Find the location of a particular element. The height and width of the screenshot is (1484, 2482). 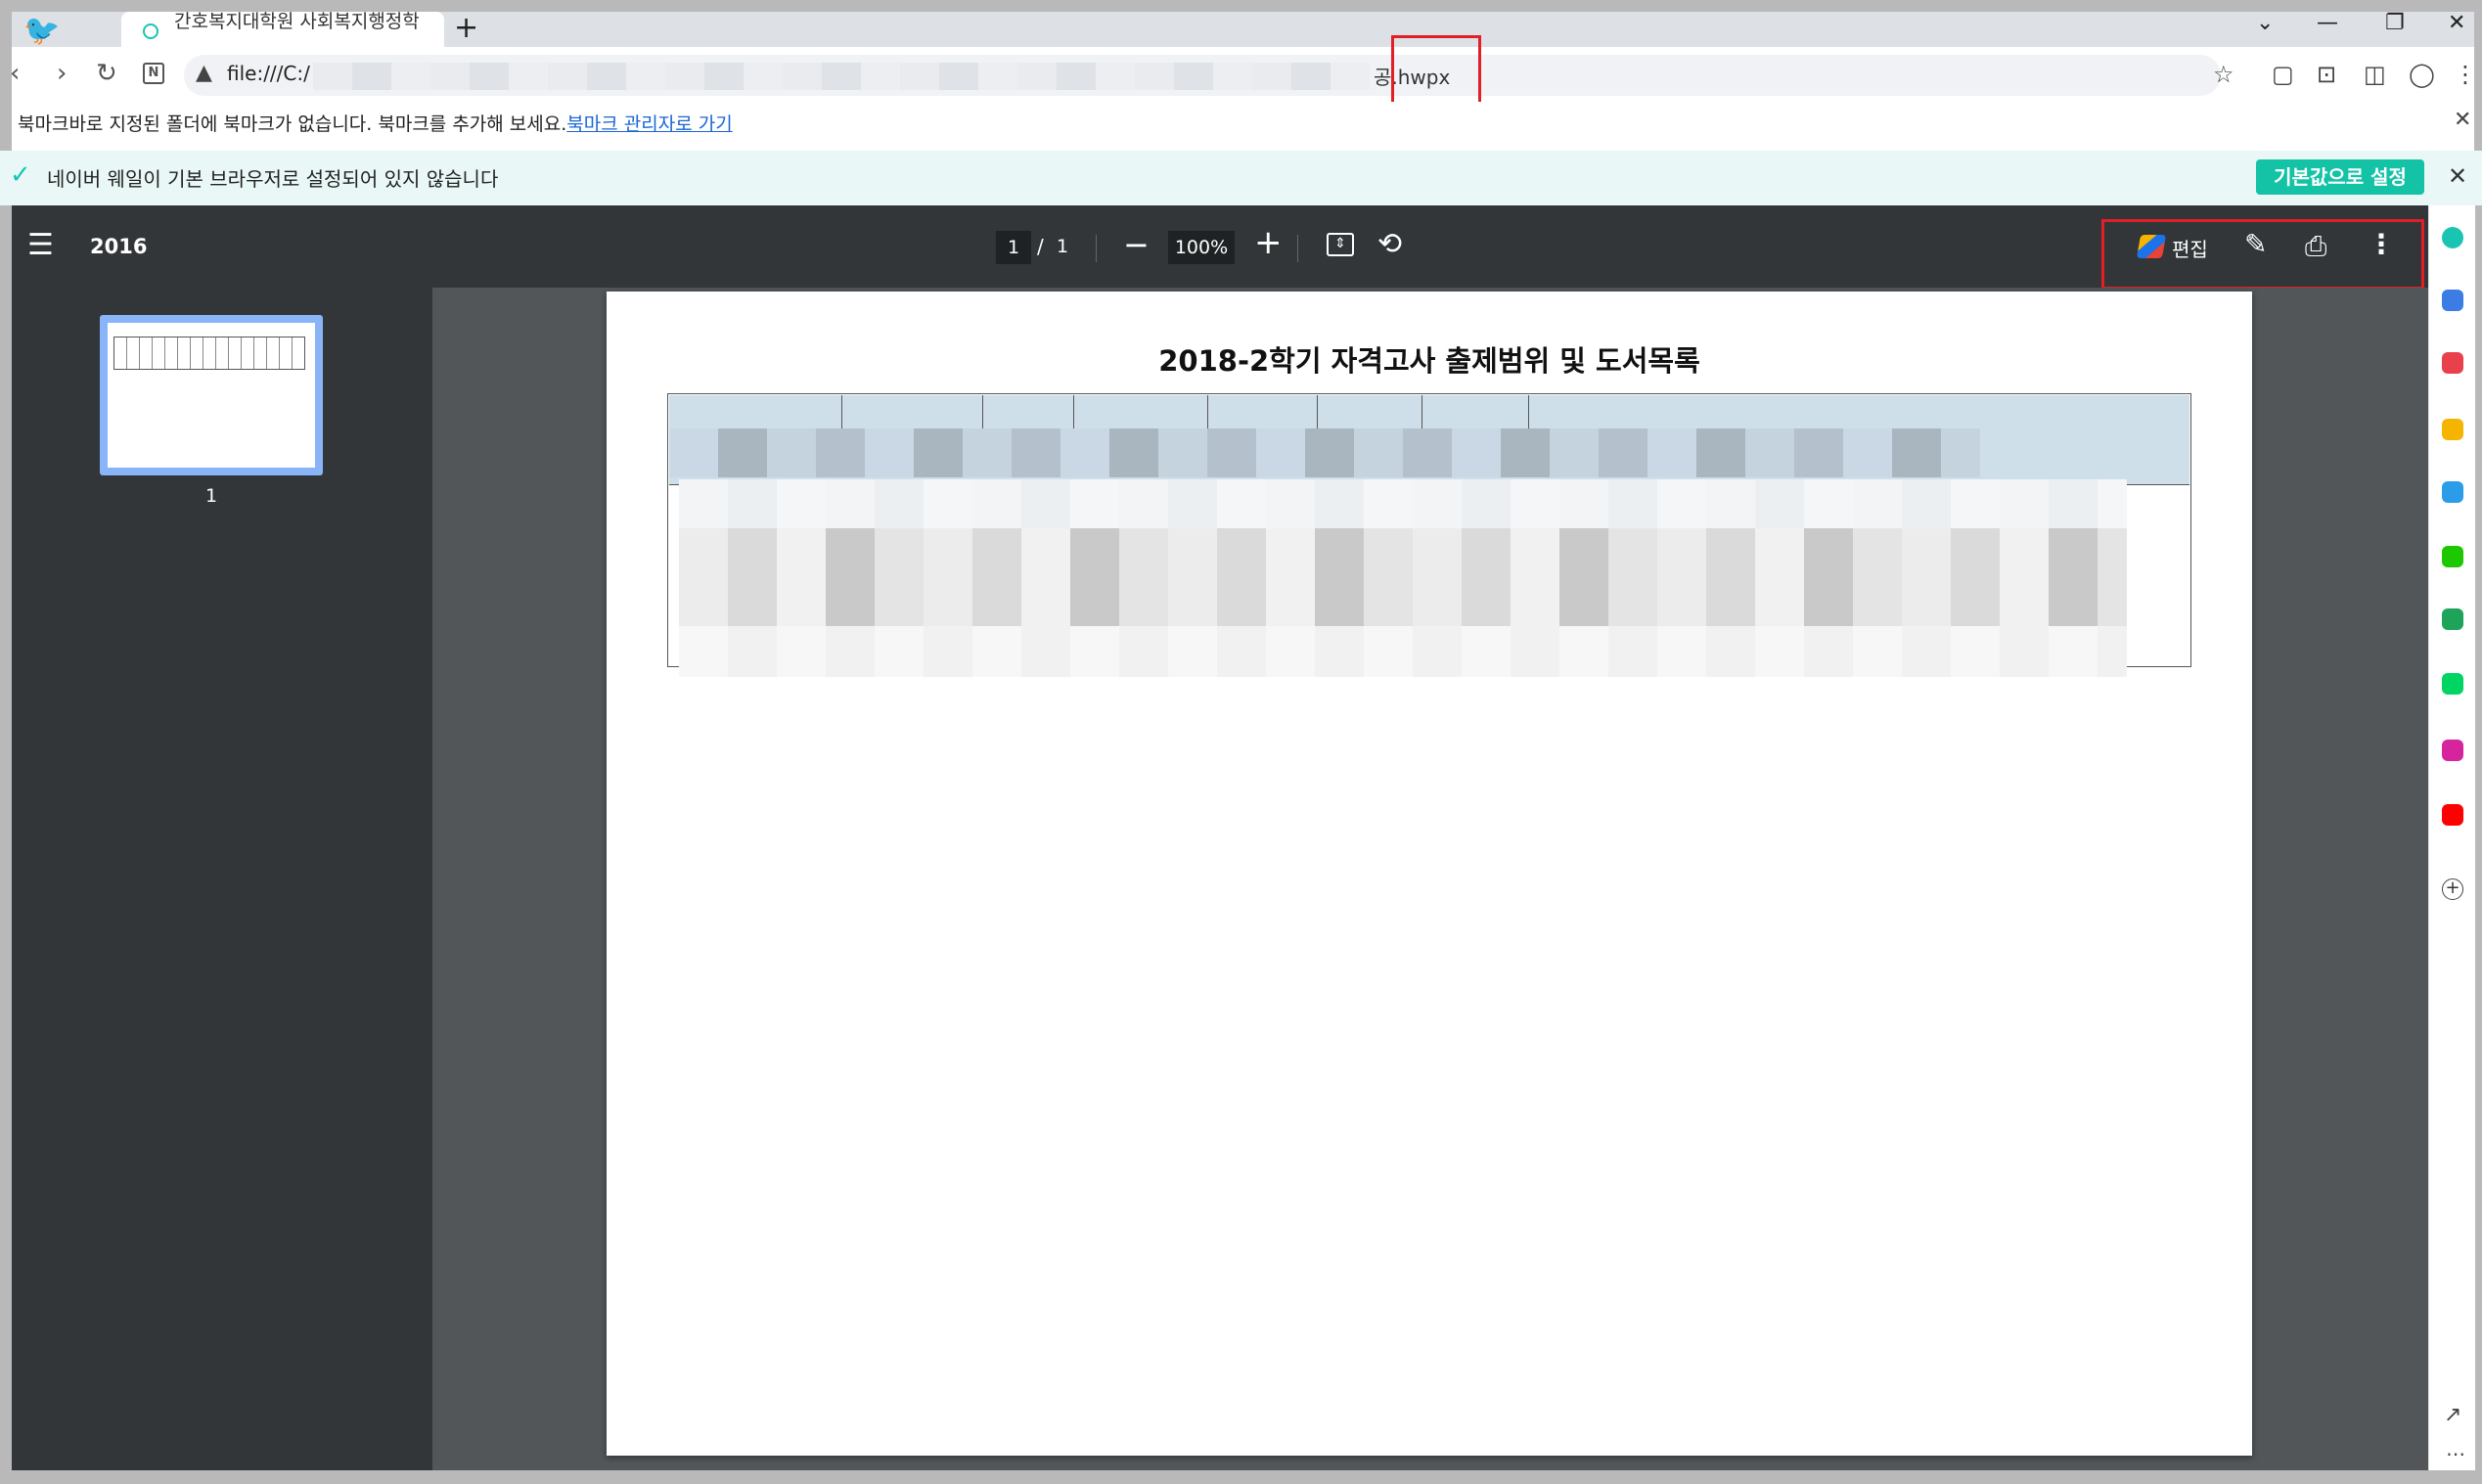

pocket-icon is located at coordinates (2452, 363).